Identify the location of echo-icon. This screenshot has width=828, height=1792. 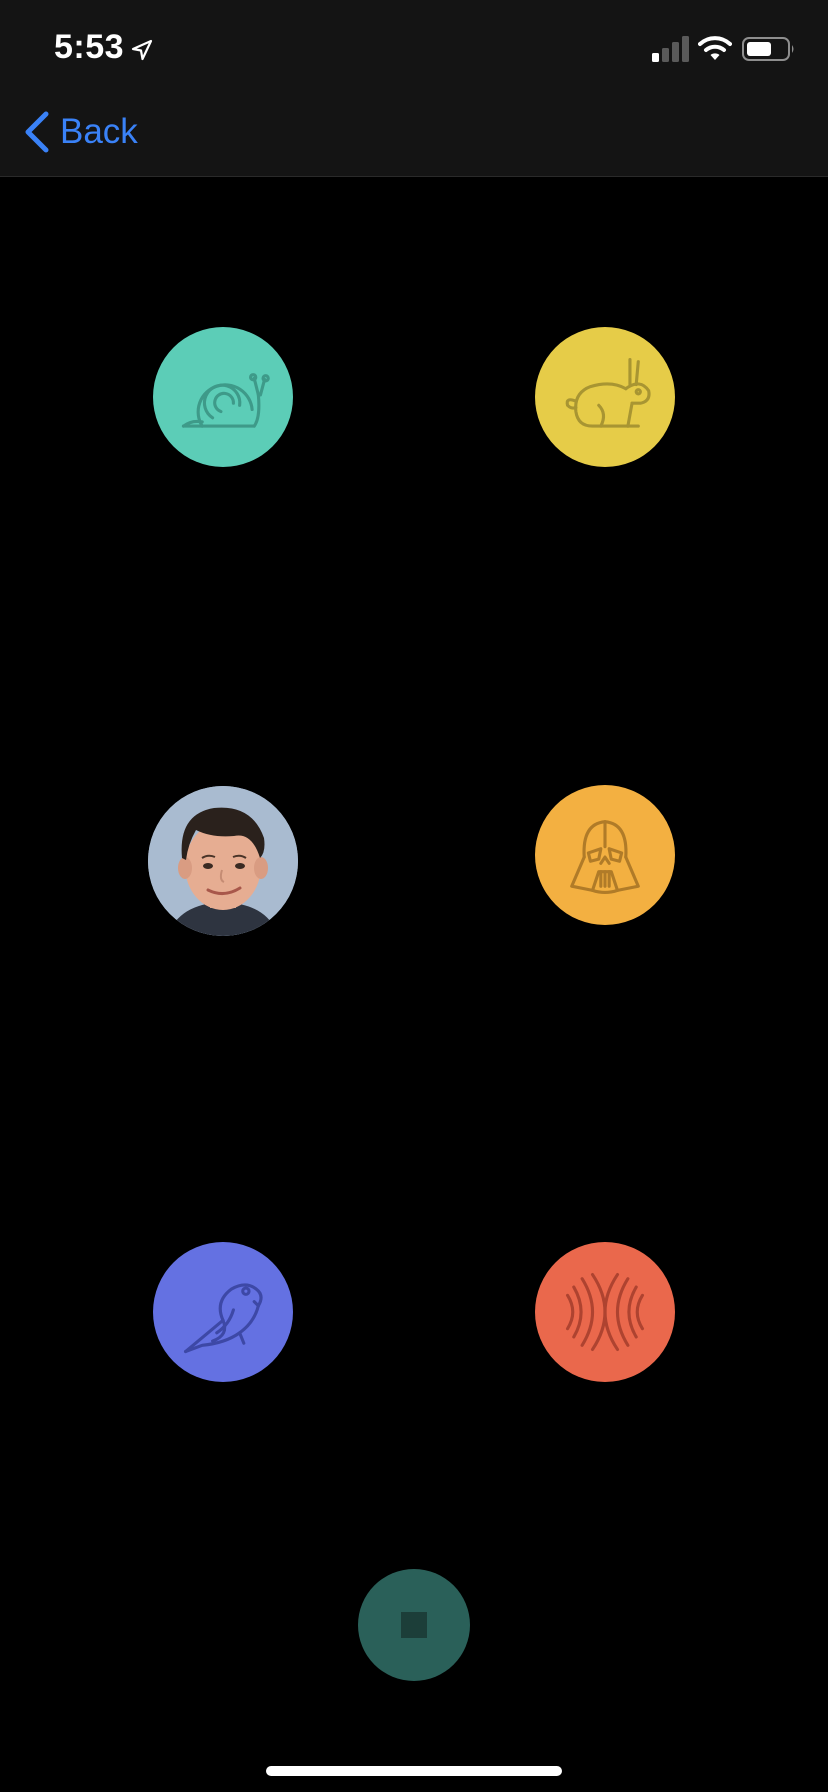
(605, 1312).